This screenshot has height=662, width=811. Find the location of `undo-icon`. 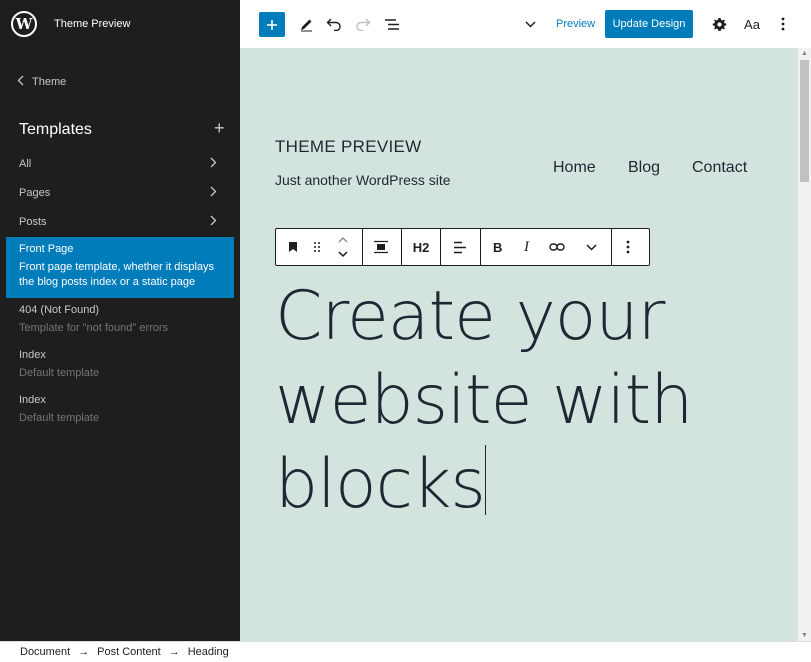

undo-icon is located at coordinates (334, 24).